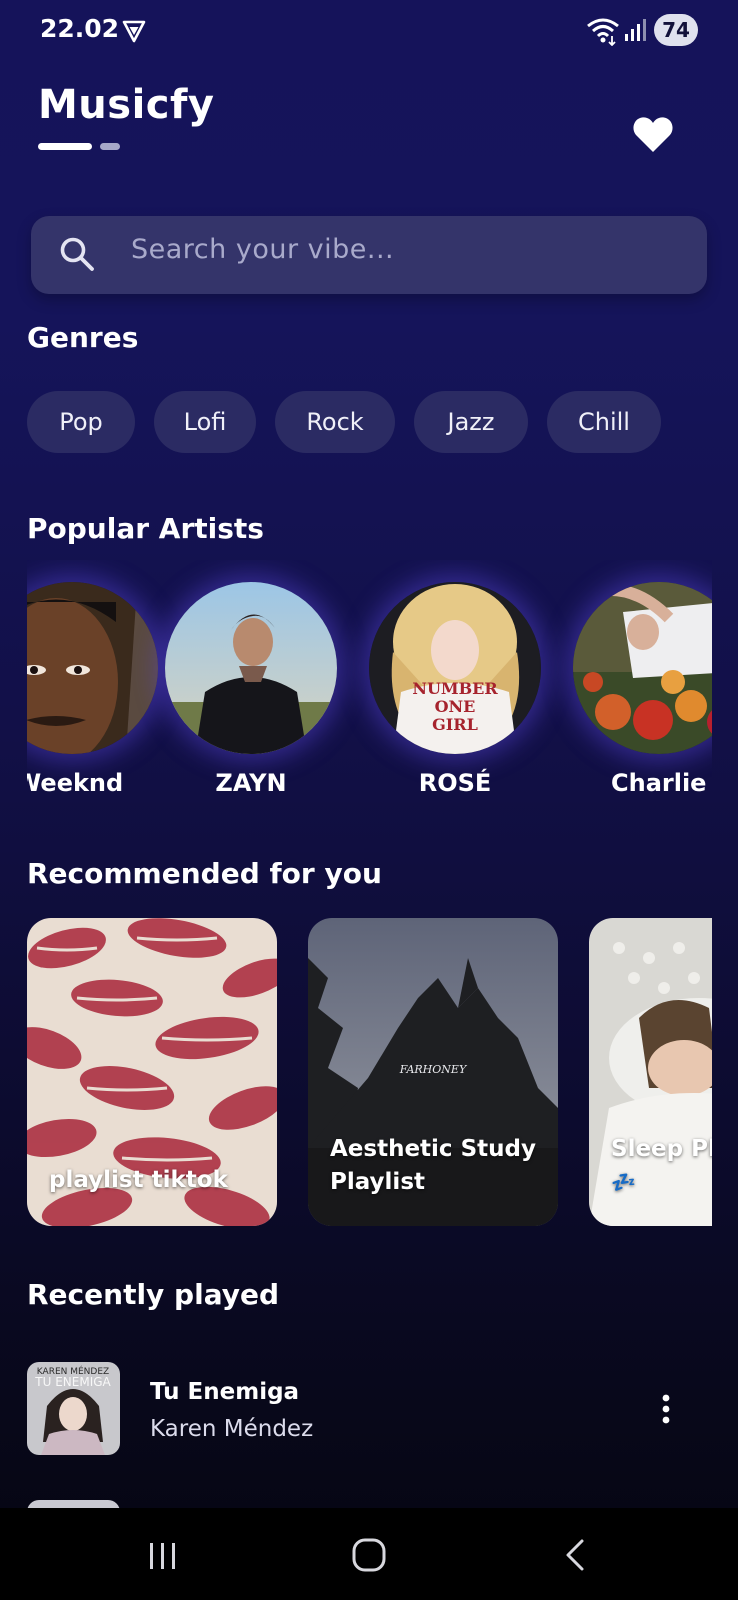 This screenshot has height=1600, width=738. Describe the element at coordinates (134, 31) in the screenshot. I see `vpn-icon` at that location.